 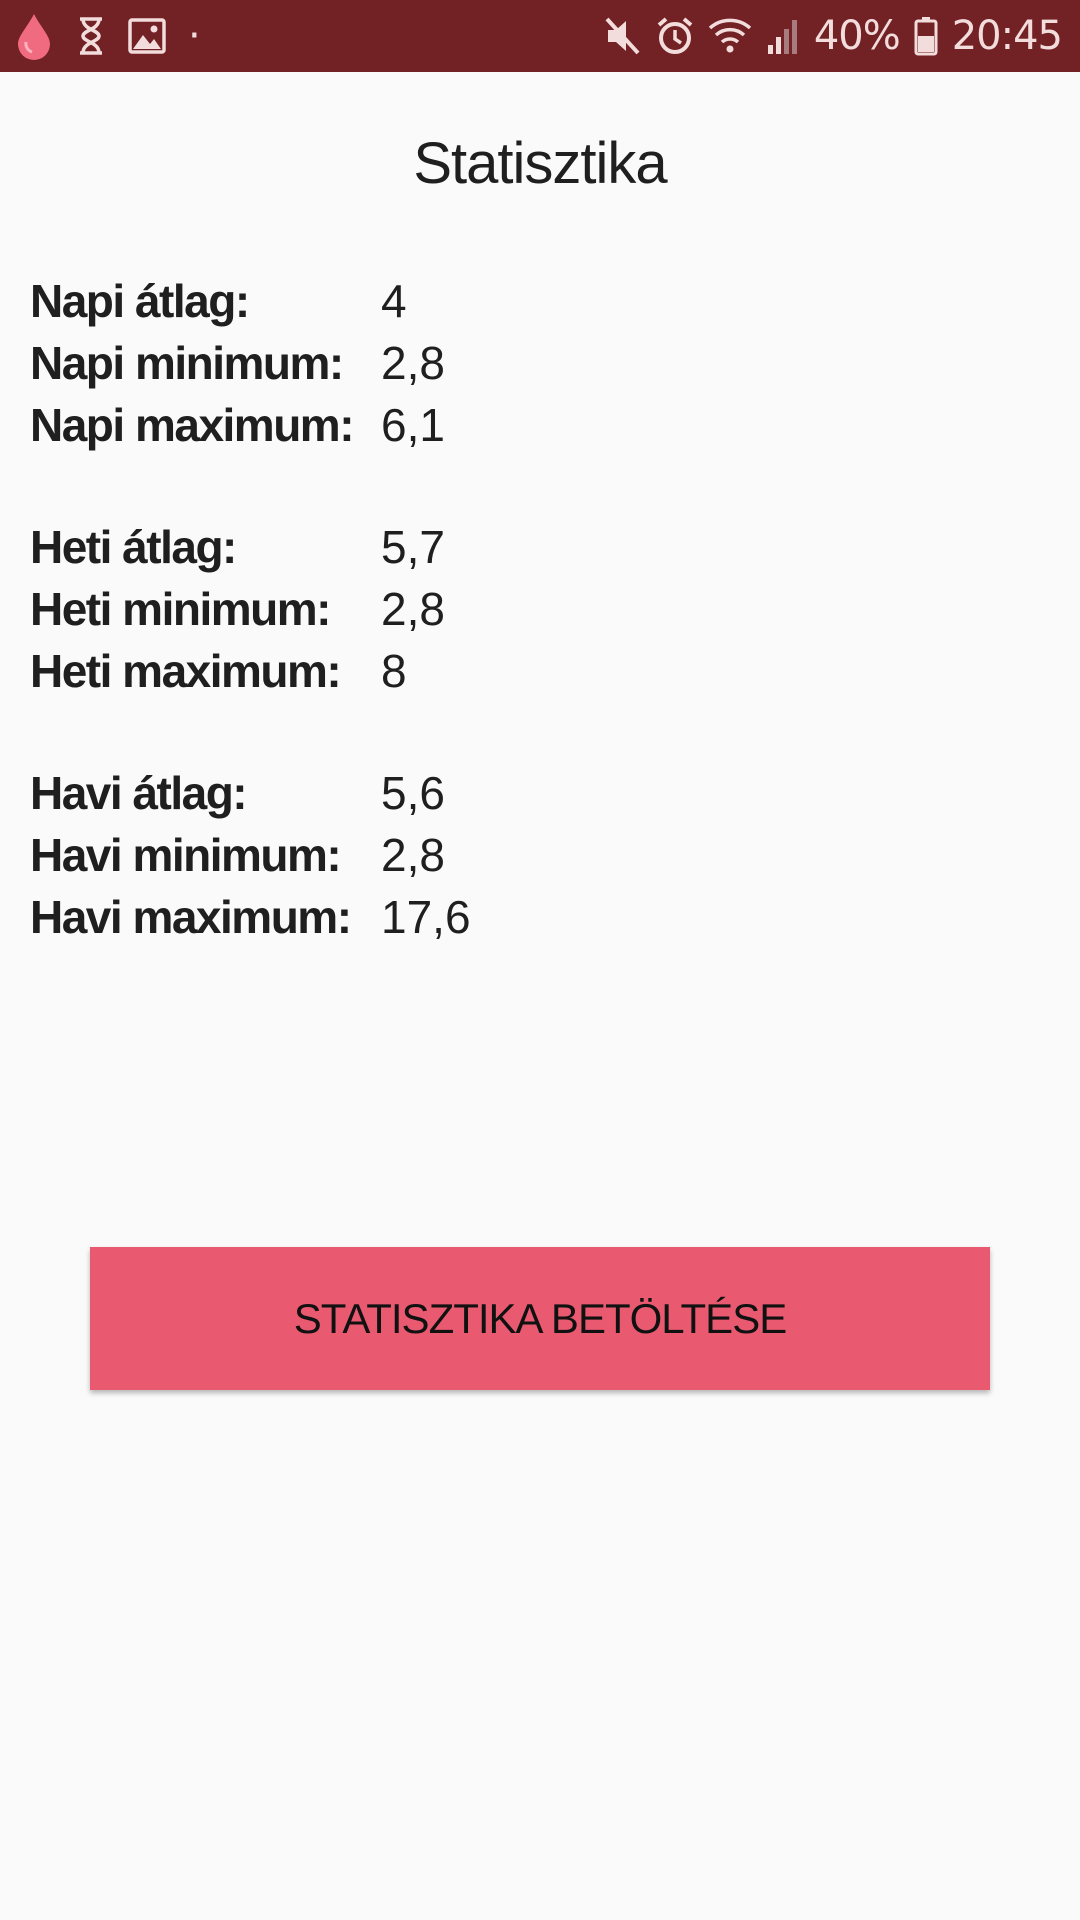 What do you see at coordinates (250, 793) in the screenshot?
I see `monthly-average-row: Havi átlag: 5,6` at bounding box center [250, 793].